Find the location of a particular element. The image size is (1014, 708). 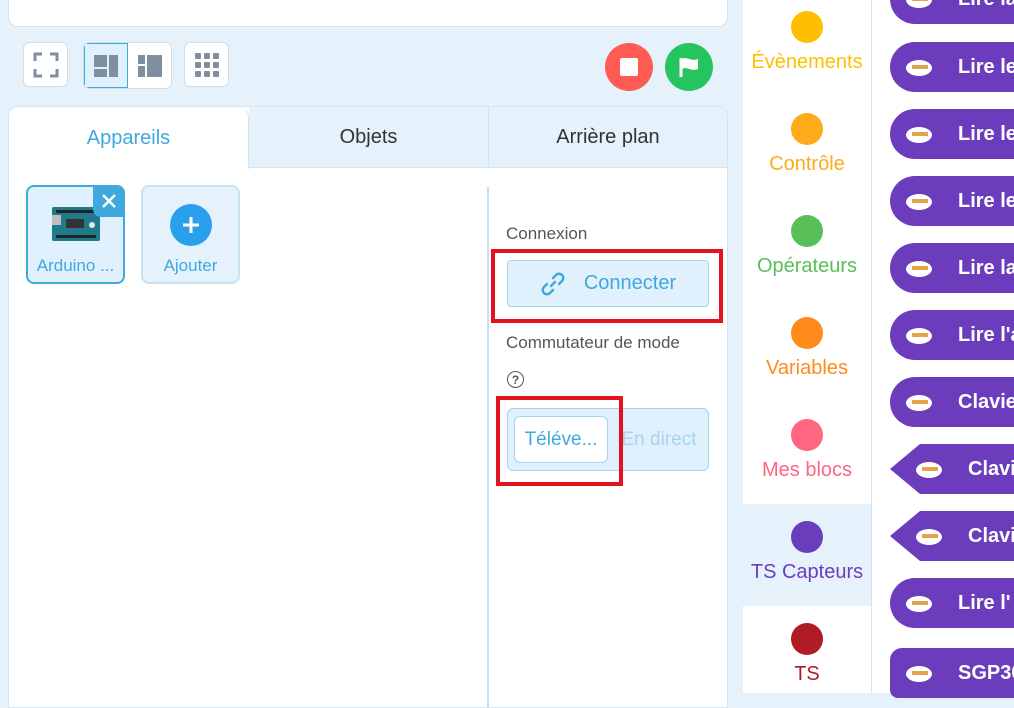

grid-view-button is located at coordinates (206, 64).